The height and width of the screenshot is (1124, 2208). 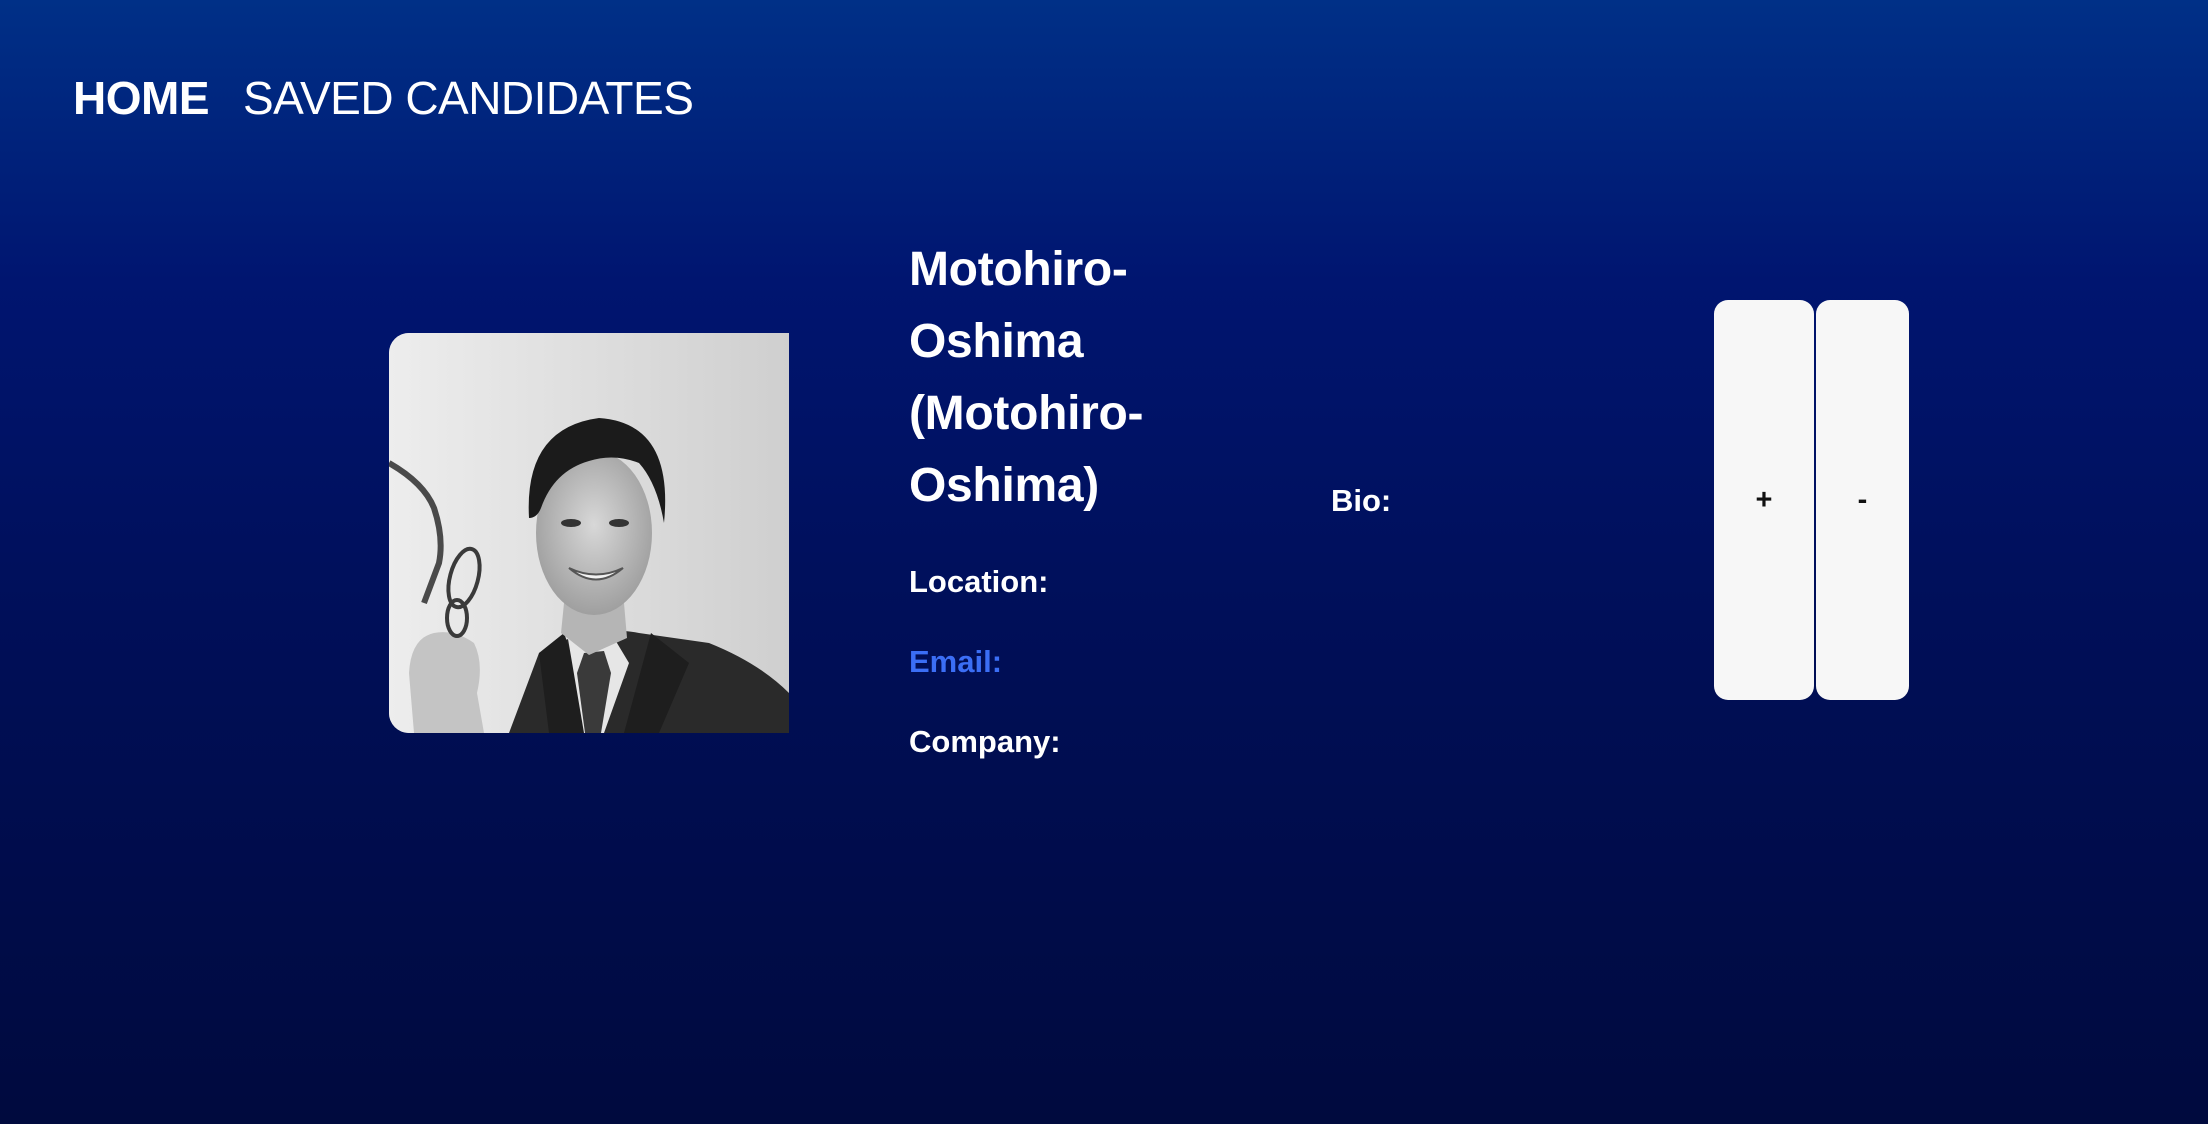 I want to click on location-label: Location:, so click(x=979, y=581).